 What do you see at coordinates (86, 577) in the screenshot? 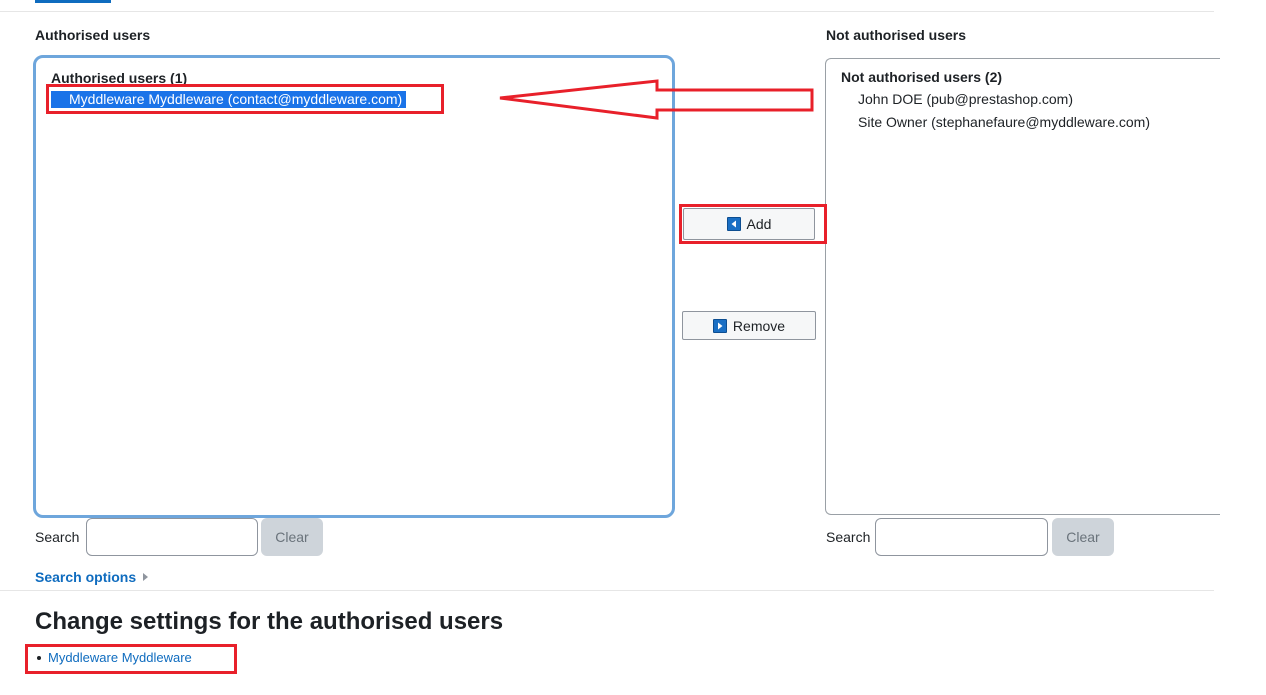
I see `search-options-label: Search options` at bounding box center [86, 577].